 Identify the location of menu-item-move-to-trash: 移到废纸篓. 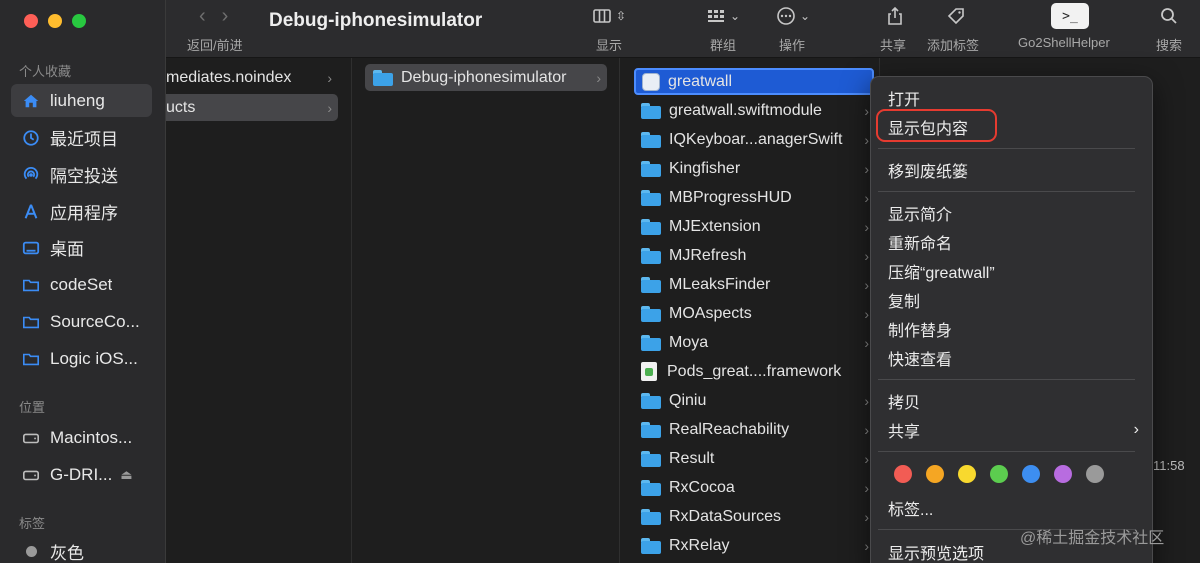
(928, 169).